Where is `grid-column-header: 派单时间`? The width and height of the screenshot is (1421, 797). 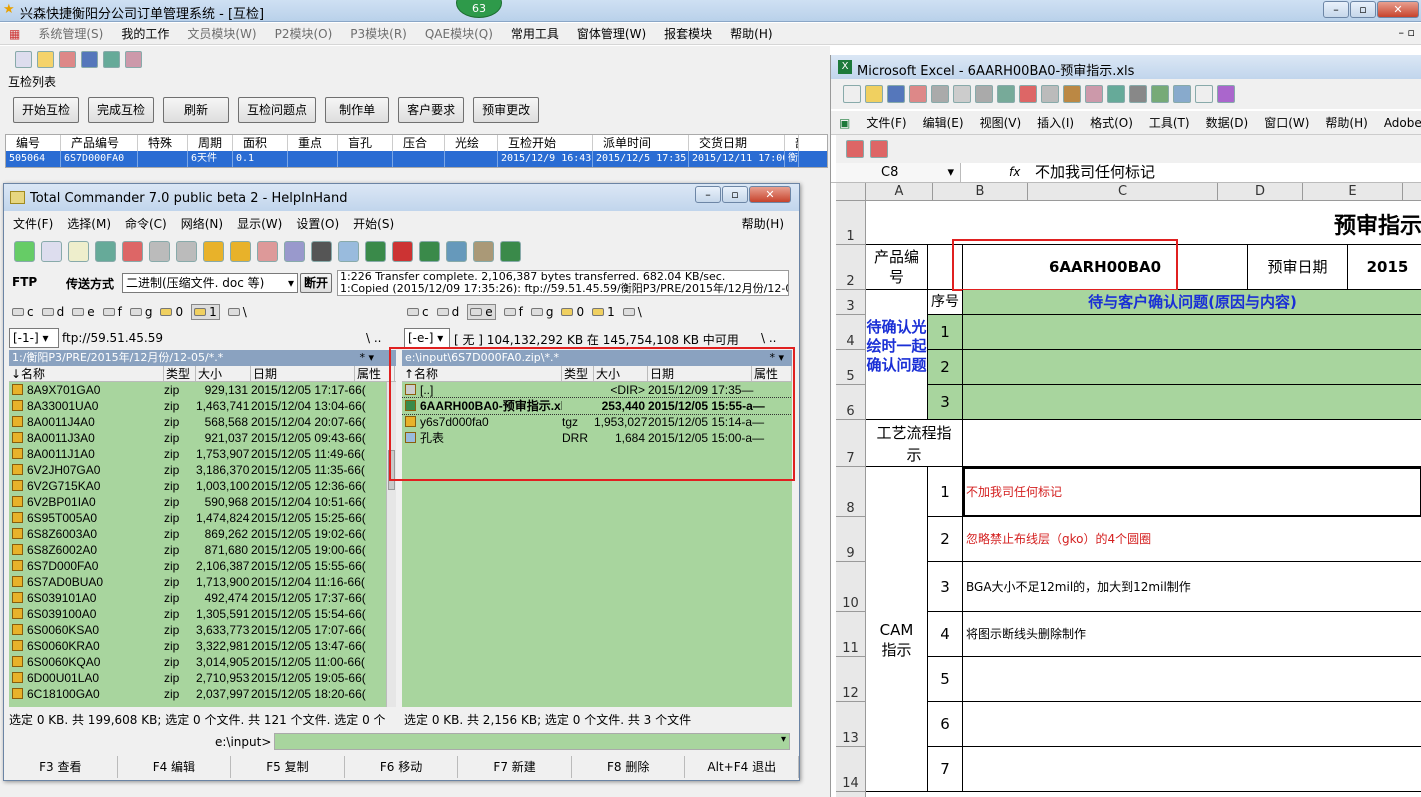 grid-column-header: 派单时间 is located at coordinates (641, 143).